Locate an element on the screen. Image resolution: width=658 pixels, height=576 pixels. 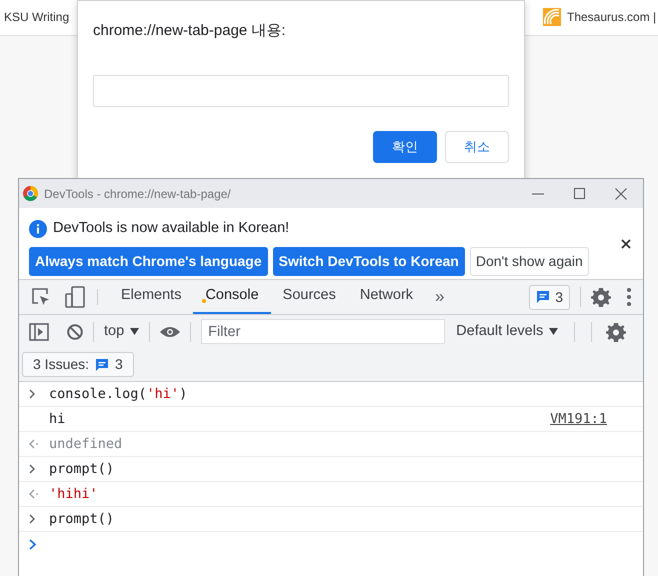
console-line: hi is located at coordinates (57, 419).